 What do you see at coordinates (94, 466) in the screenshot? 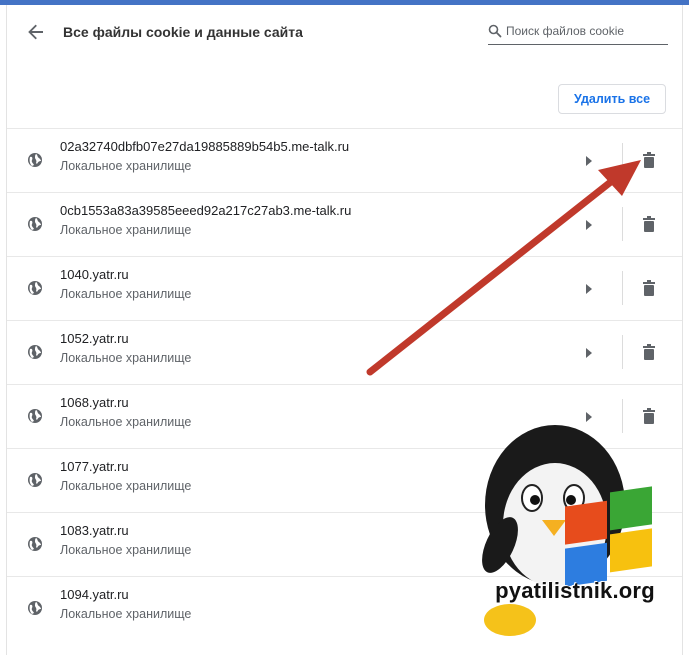
I see `site-name: 1077.yatr.ru` at bounding box center [94, 466].